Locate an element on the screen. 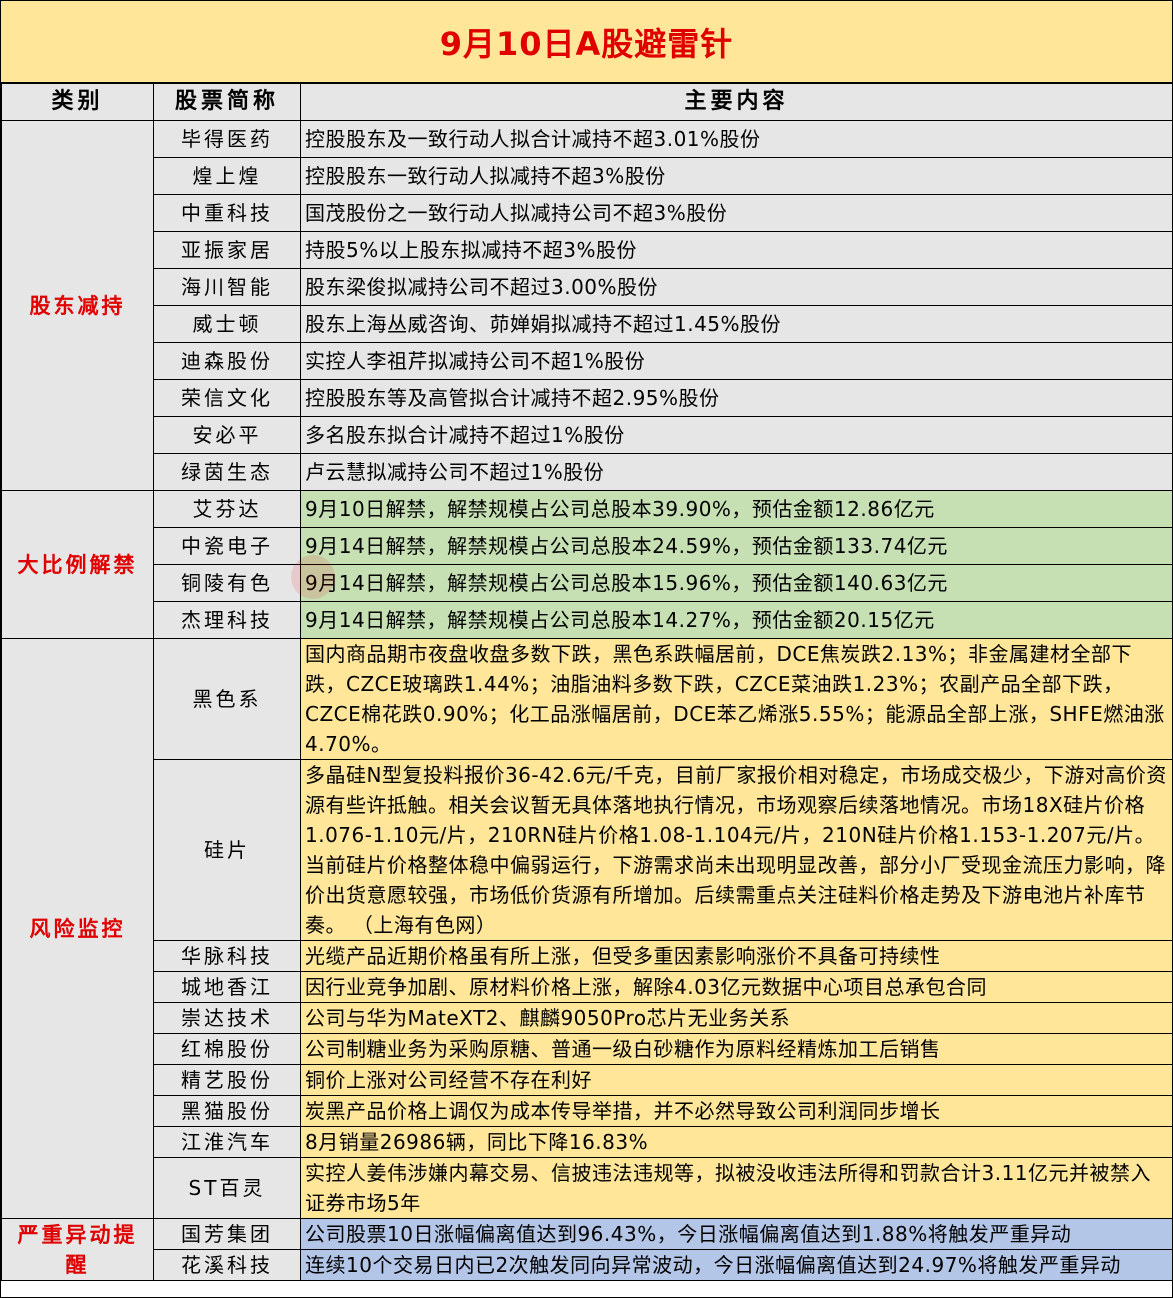 This screenshot has height=1298, width=1173. header-content: 主要内容 is located at coordinates (736, 102).